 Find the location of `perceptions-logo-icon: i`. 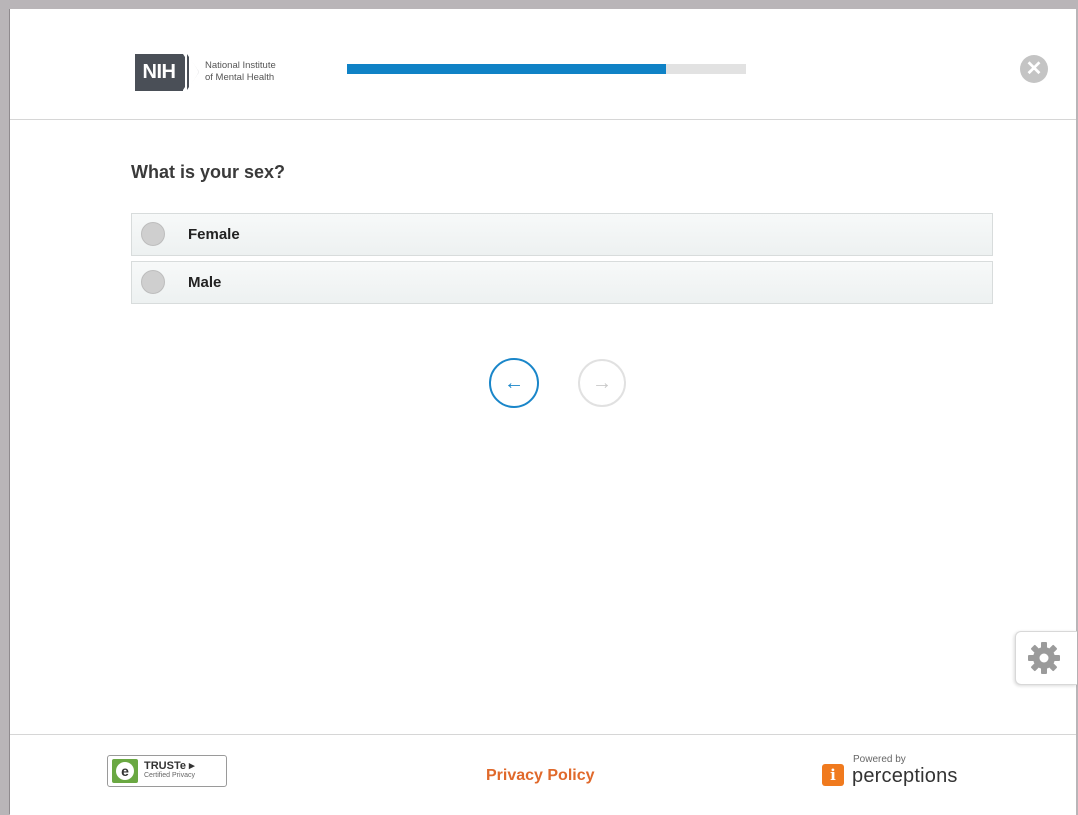

perceptions-logo-icon: i is located at coordinates (833, 775).